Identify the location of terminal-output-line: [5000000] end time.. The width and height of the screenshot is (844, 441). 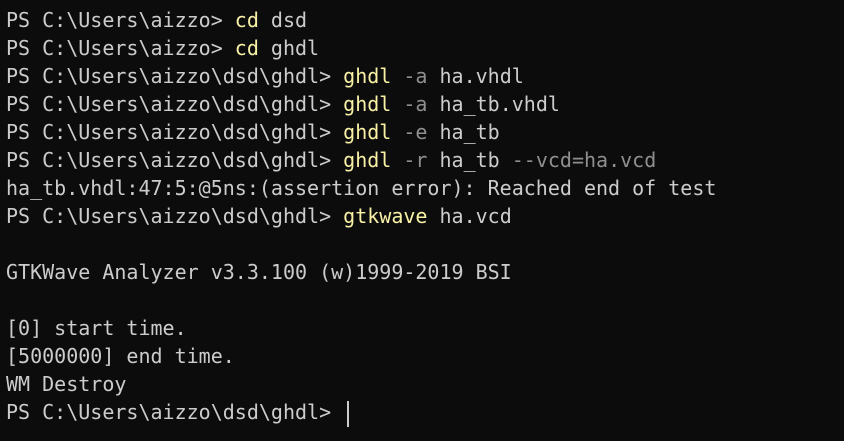
(120, 356).